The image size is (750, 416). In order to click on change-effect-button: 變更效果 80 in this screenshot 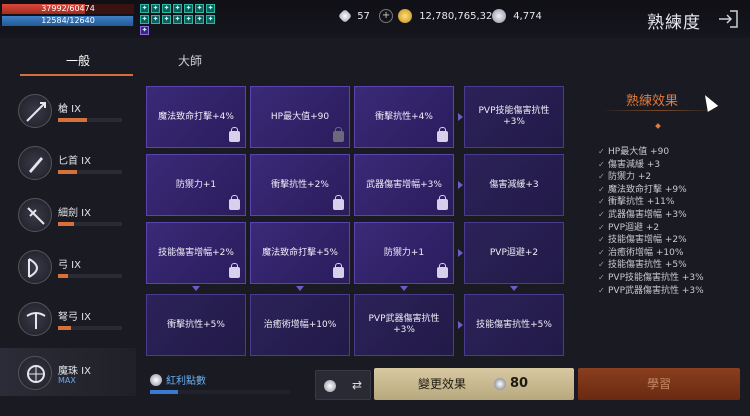, I will do `click(474, 384)`.